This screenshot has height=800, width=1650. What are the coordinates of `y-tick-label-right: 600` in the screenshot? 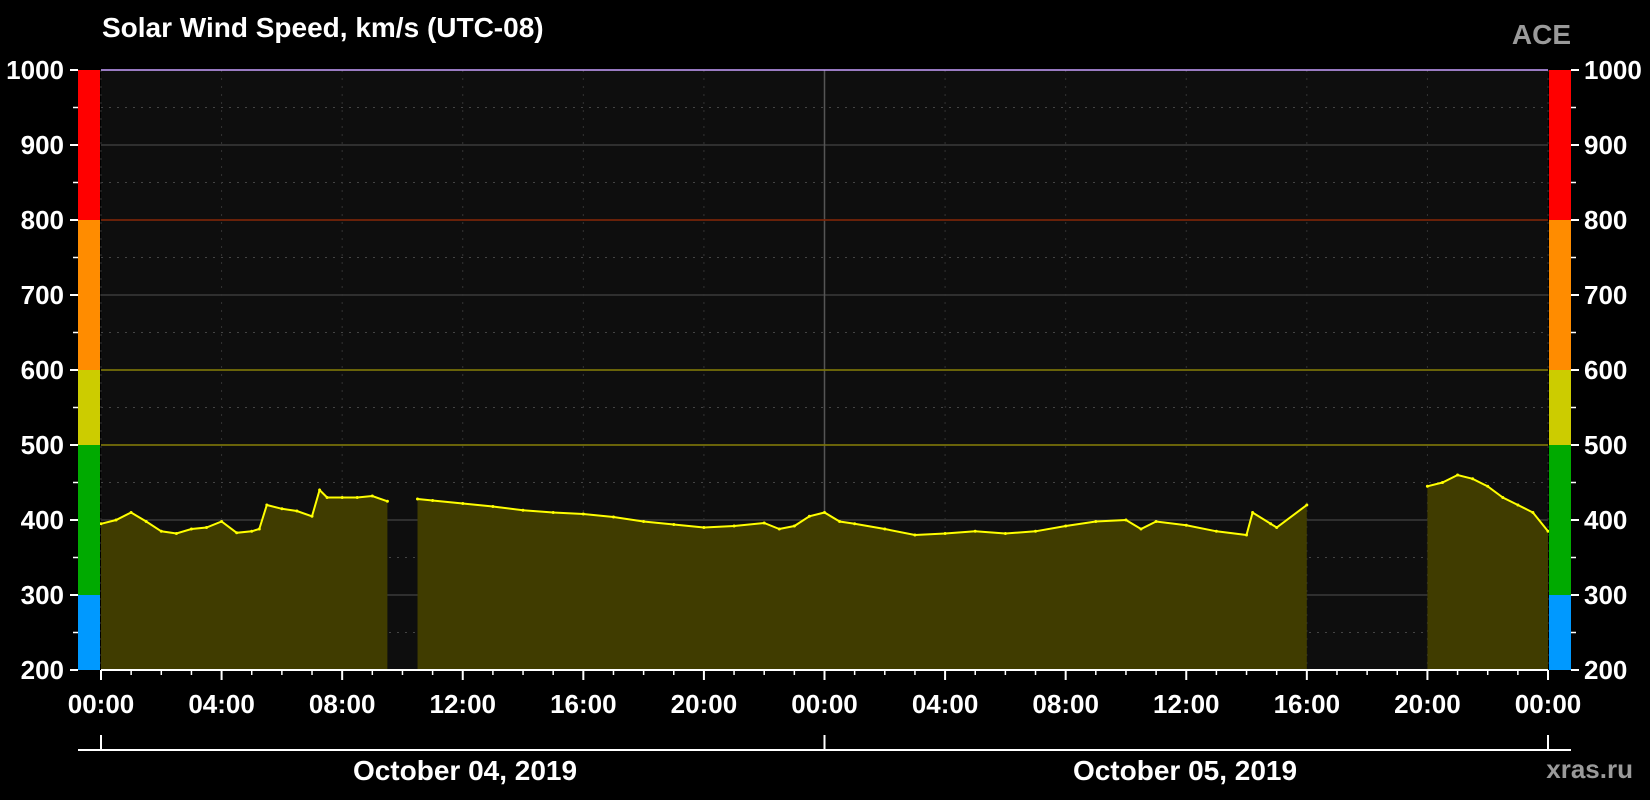 It's located at (1605, 370).